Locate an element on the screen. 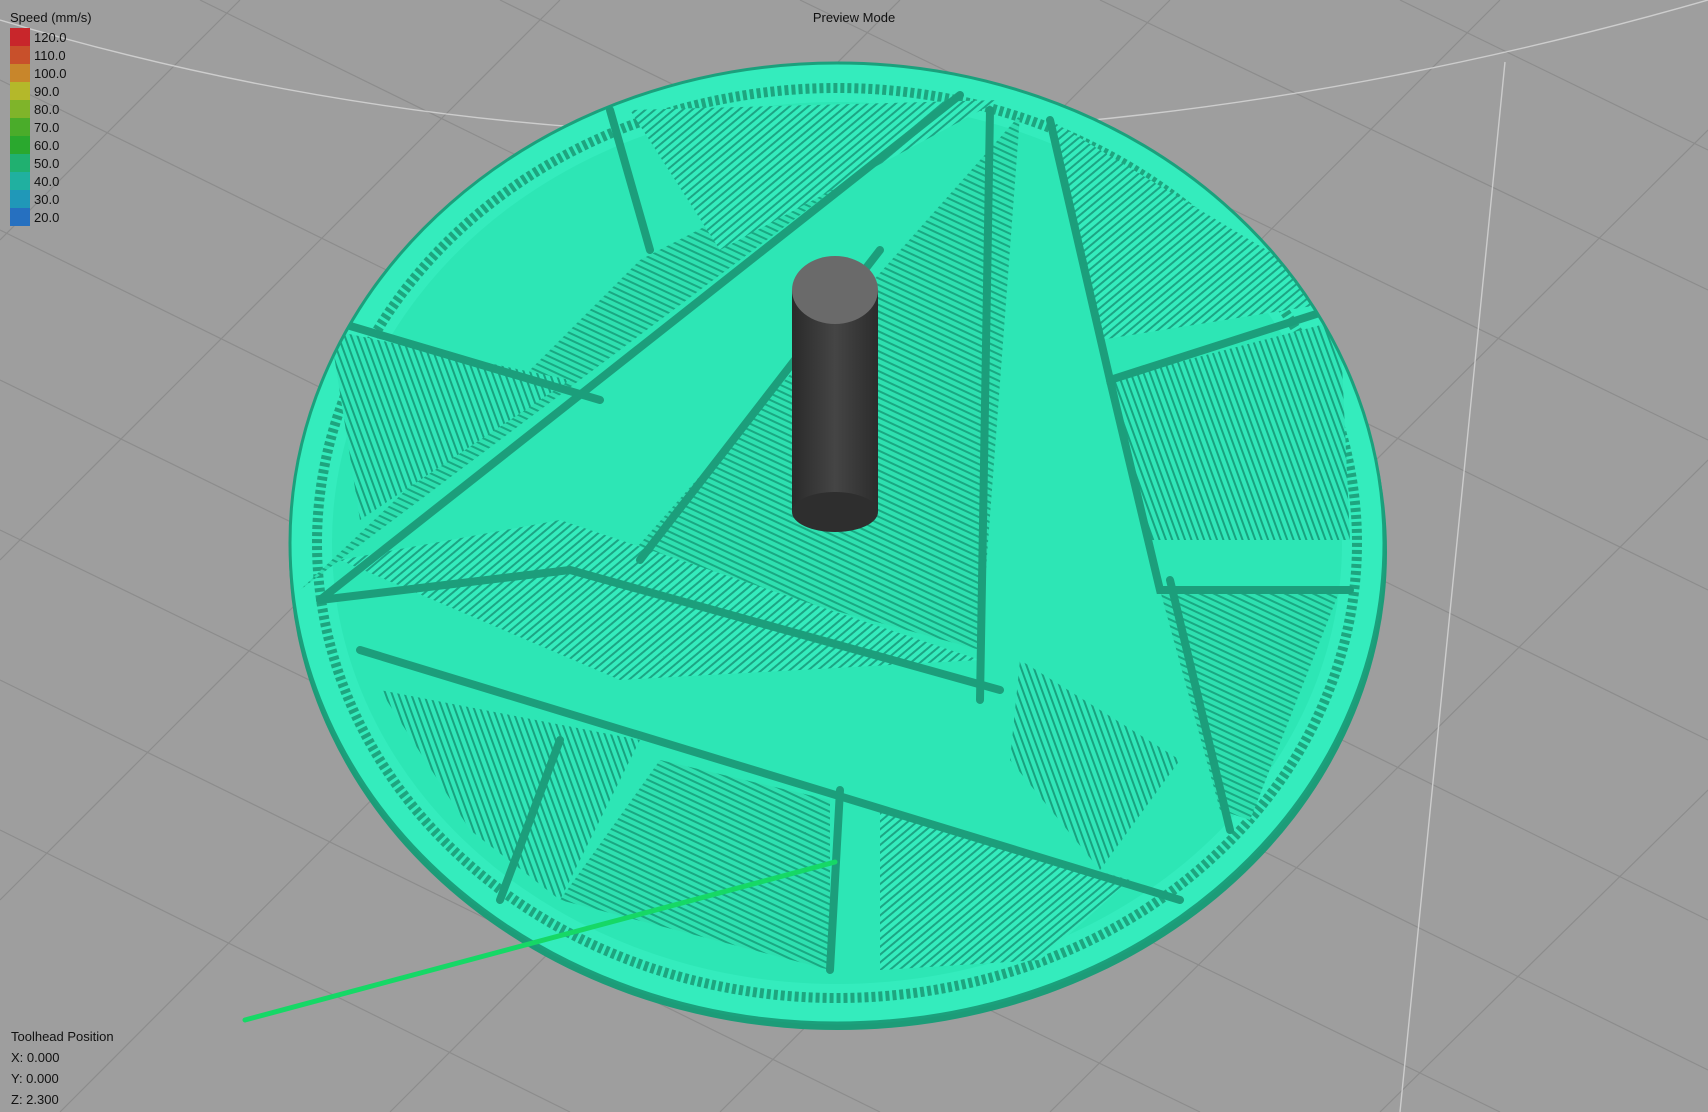 This screenshot has height=1112, width=1708. toolhead-x: X: 0.000 is located at coordinates (35, 1057).